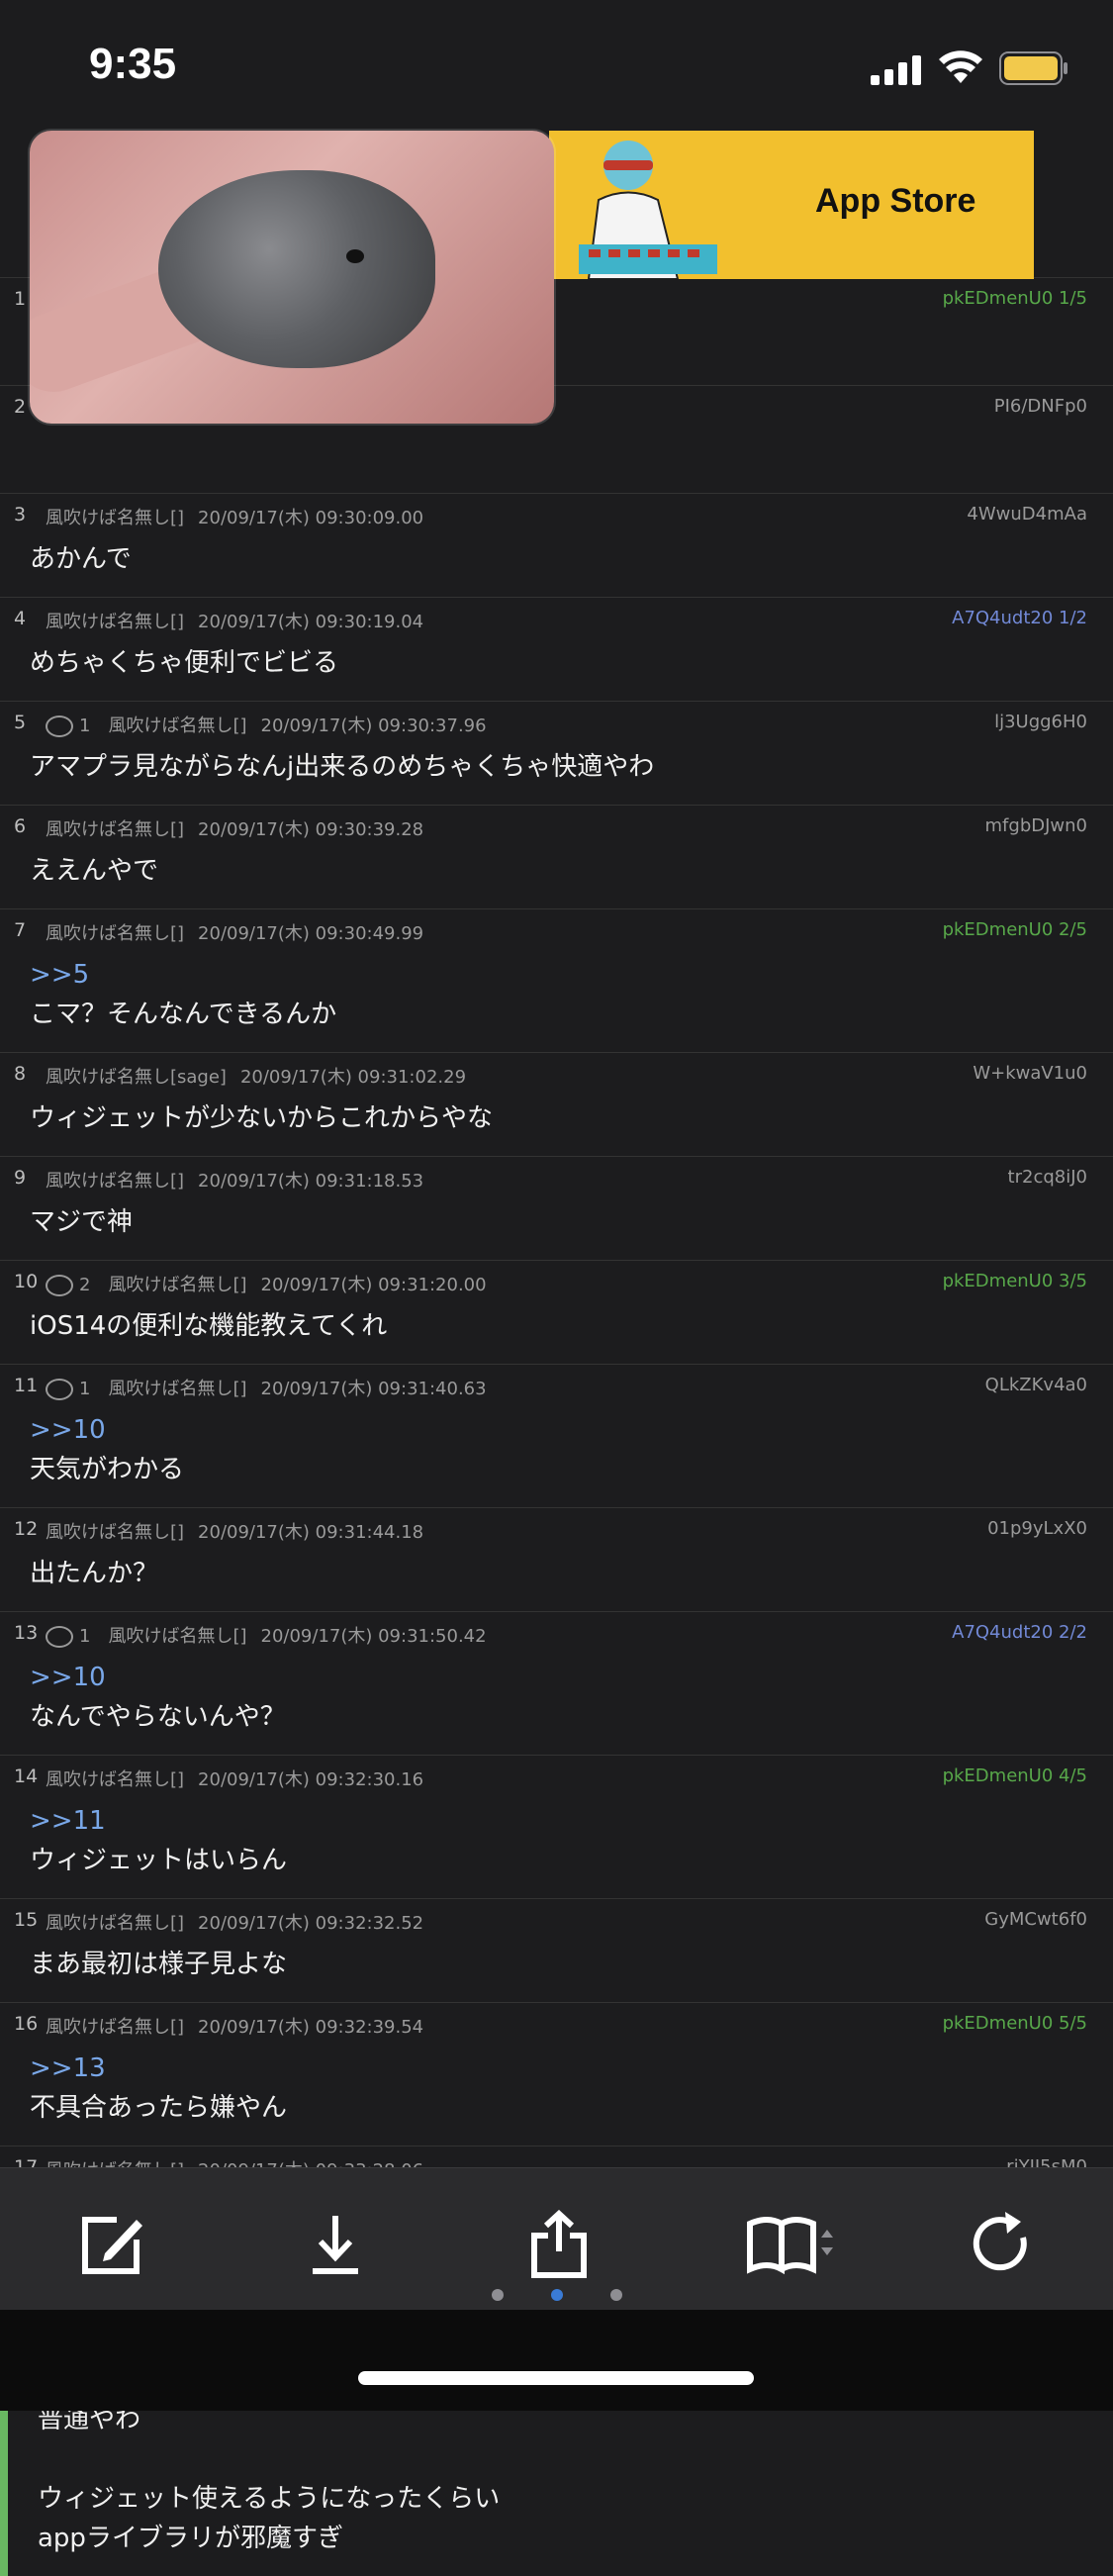 Image resolution: width=1113 pixels, height=2576 pixels. What do you see at coordinates (20, 514) in the screenshot?
I see `post-number: 3` at bounding box center [20, 514].